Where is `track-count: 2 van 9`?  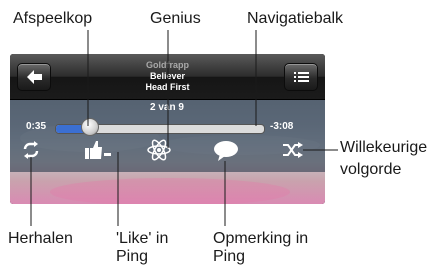 track-count: 2 van 9 is located at coordinates (167, 107).